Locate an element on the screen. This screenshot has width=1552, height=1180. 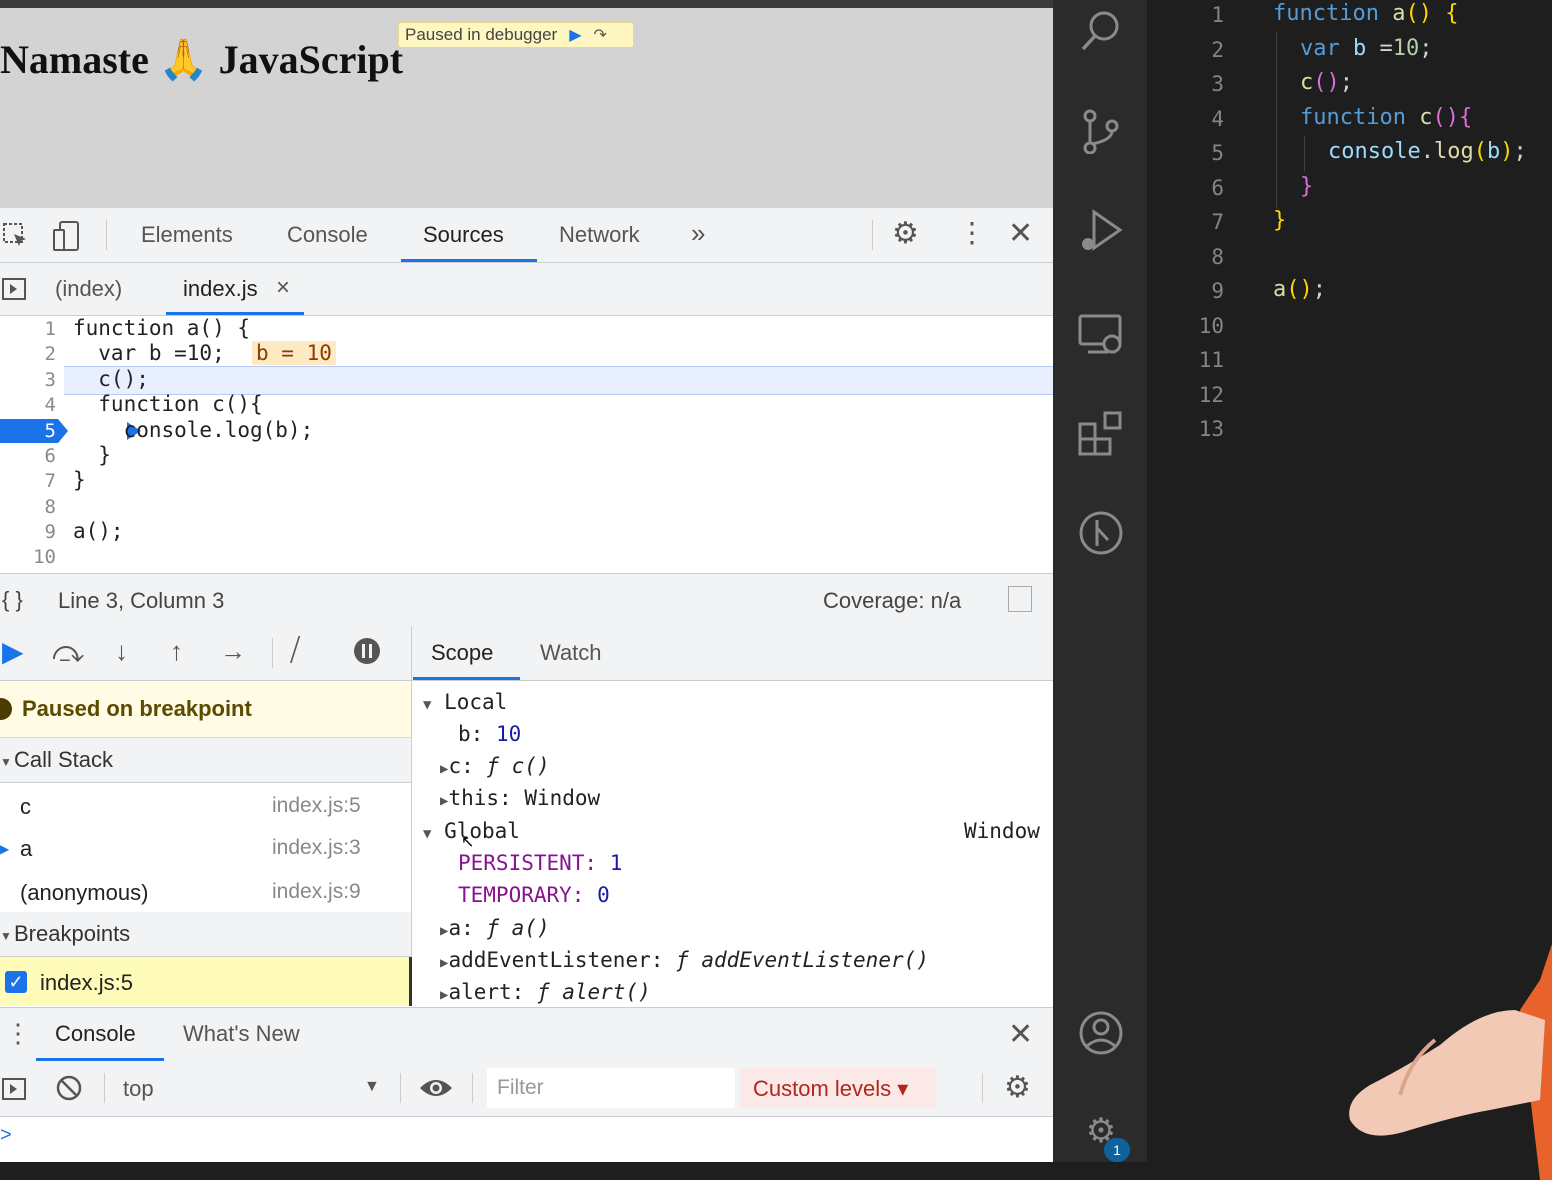
editor-line-number: 12 is located at coordinates (1211, 395).